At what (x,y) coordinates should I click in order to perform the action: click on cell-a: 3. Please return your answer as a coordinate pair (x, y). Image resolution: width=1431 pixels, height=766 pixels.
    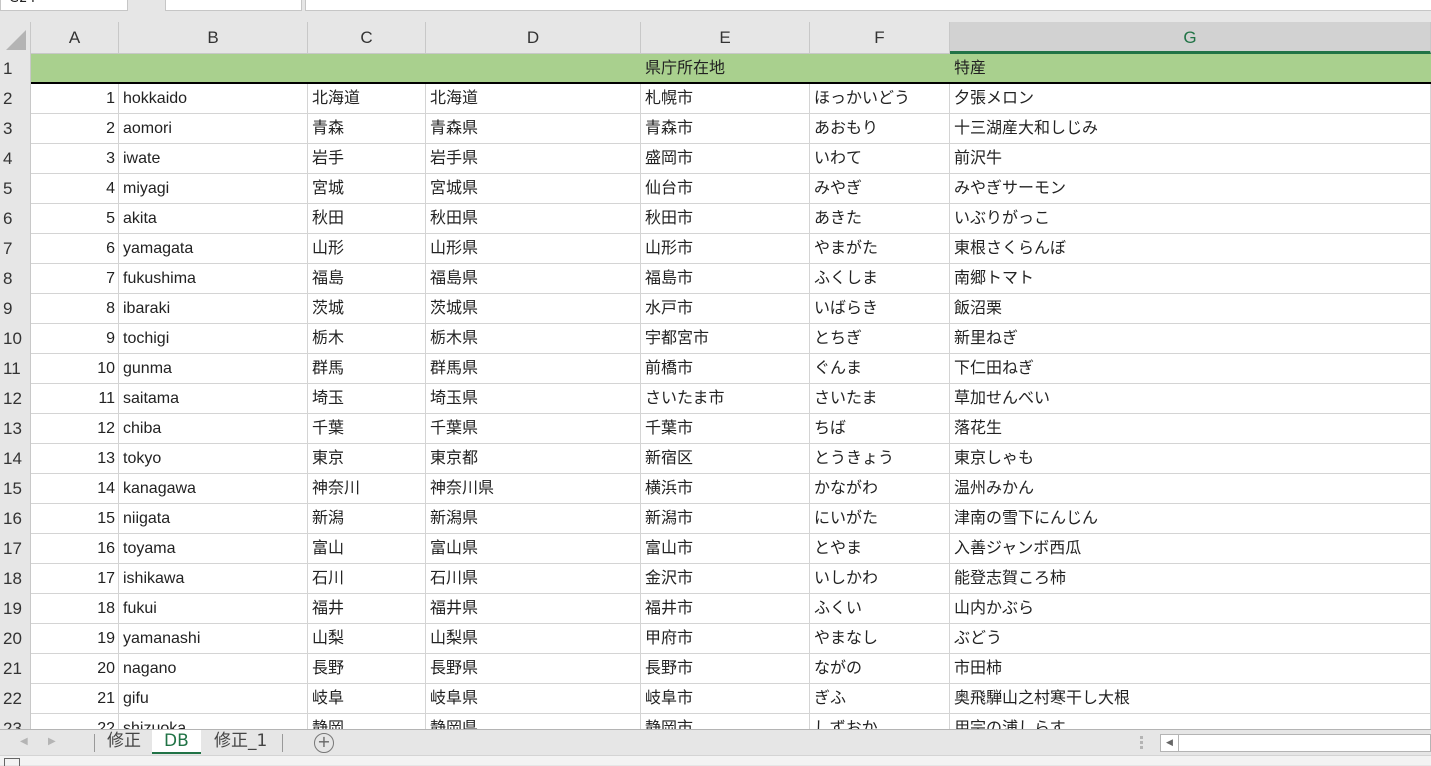
    Looking at the image, I should click on (75, 159).